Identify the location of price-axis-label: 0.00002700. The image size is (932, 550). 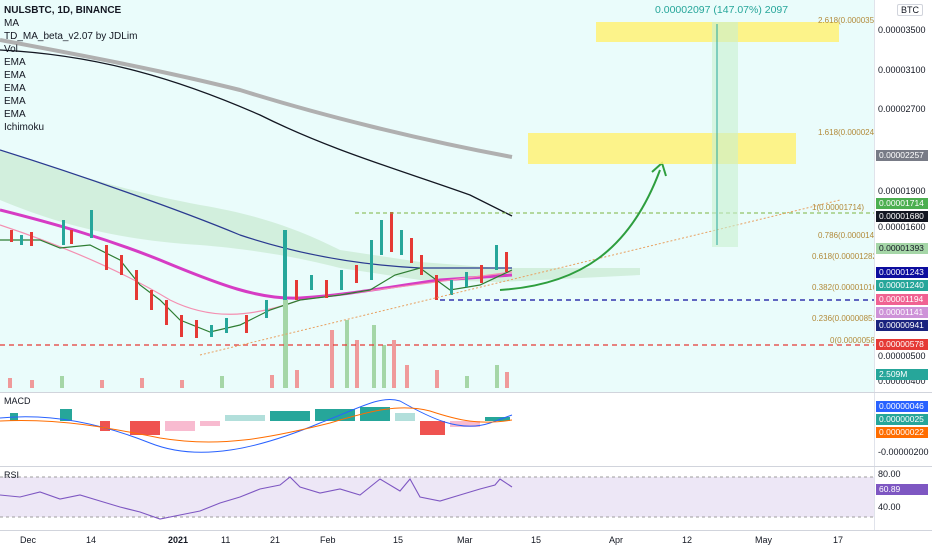
(902, 109).